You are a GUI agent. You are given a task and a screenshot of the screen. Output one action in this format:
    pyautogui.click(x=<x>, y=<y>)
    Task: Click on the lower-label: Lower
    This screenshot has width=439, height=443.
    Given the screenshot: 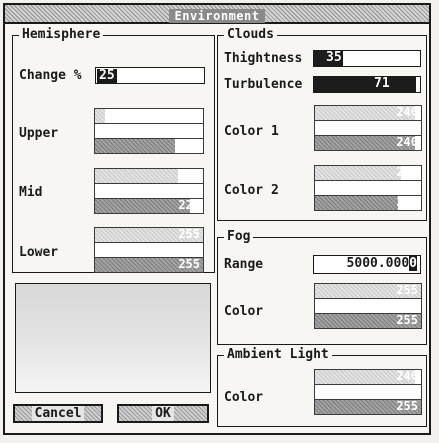 What is the action you would take?
    pyautogui.click(x=39, y=252)
    